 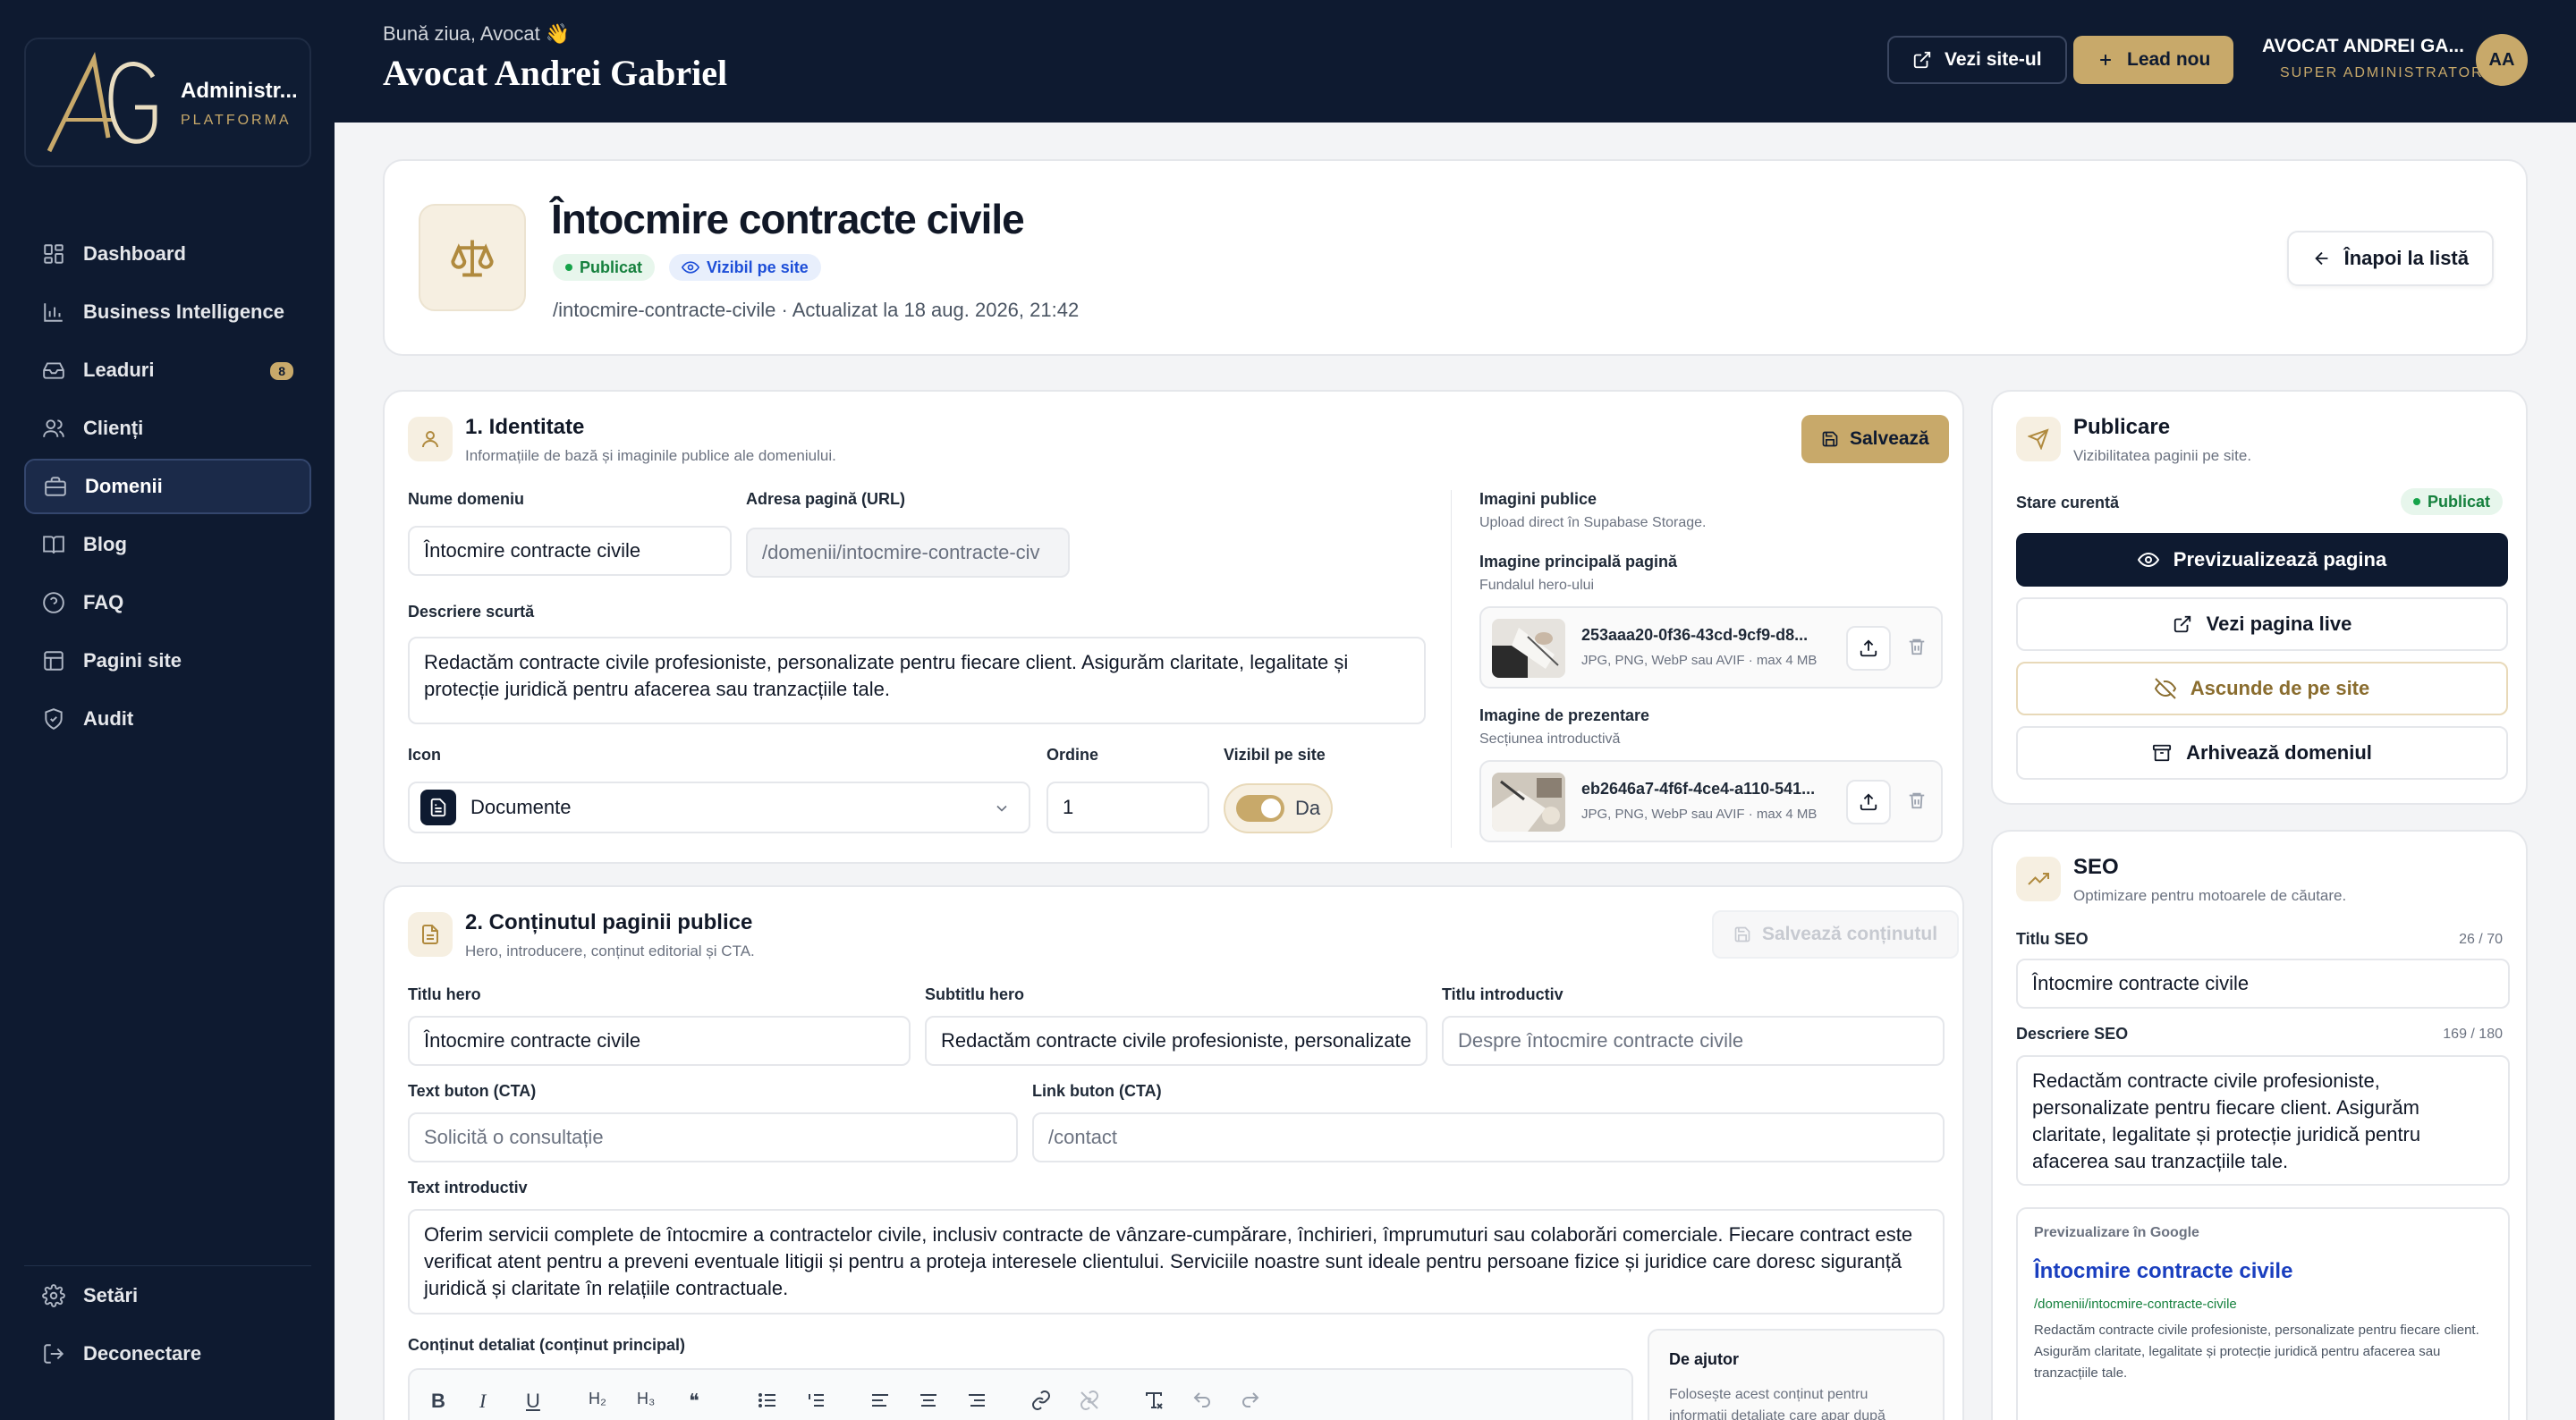 What do you see at coordinates (482, 1402) in the screenshot?
I see `italic-button: I` at bounding box center [482, 1402].